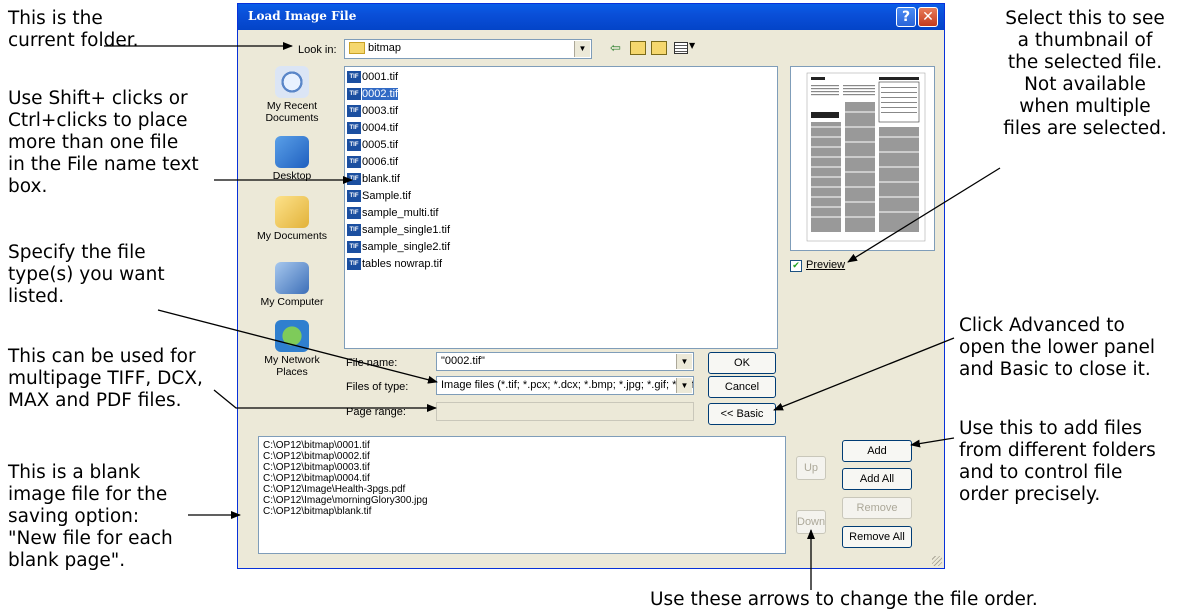 This screenshot has width=1191, height=616. I want to click on file-item: TIF sample_single2.tif, so click(398, 247).